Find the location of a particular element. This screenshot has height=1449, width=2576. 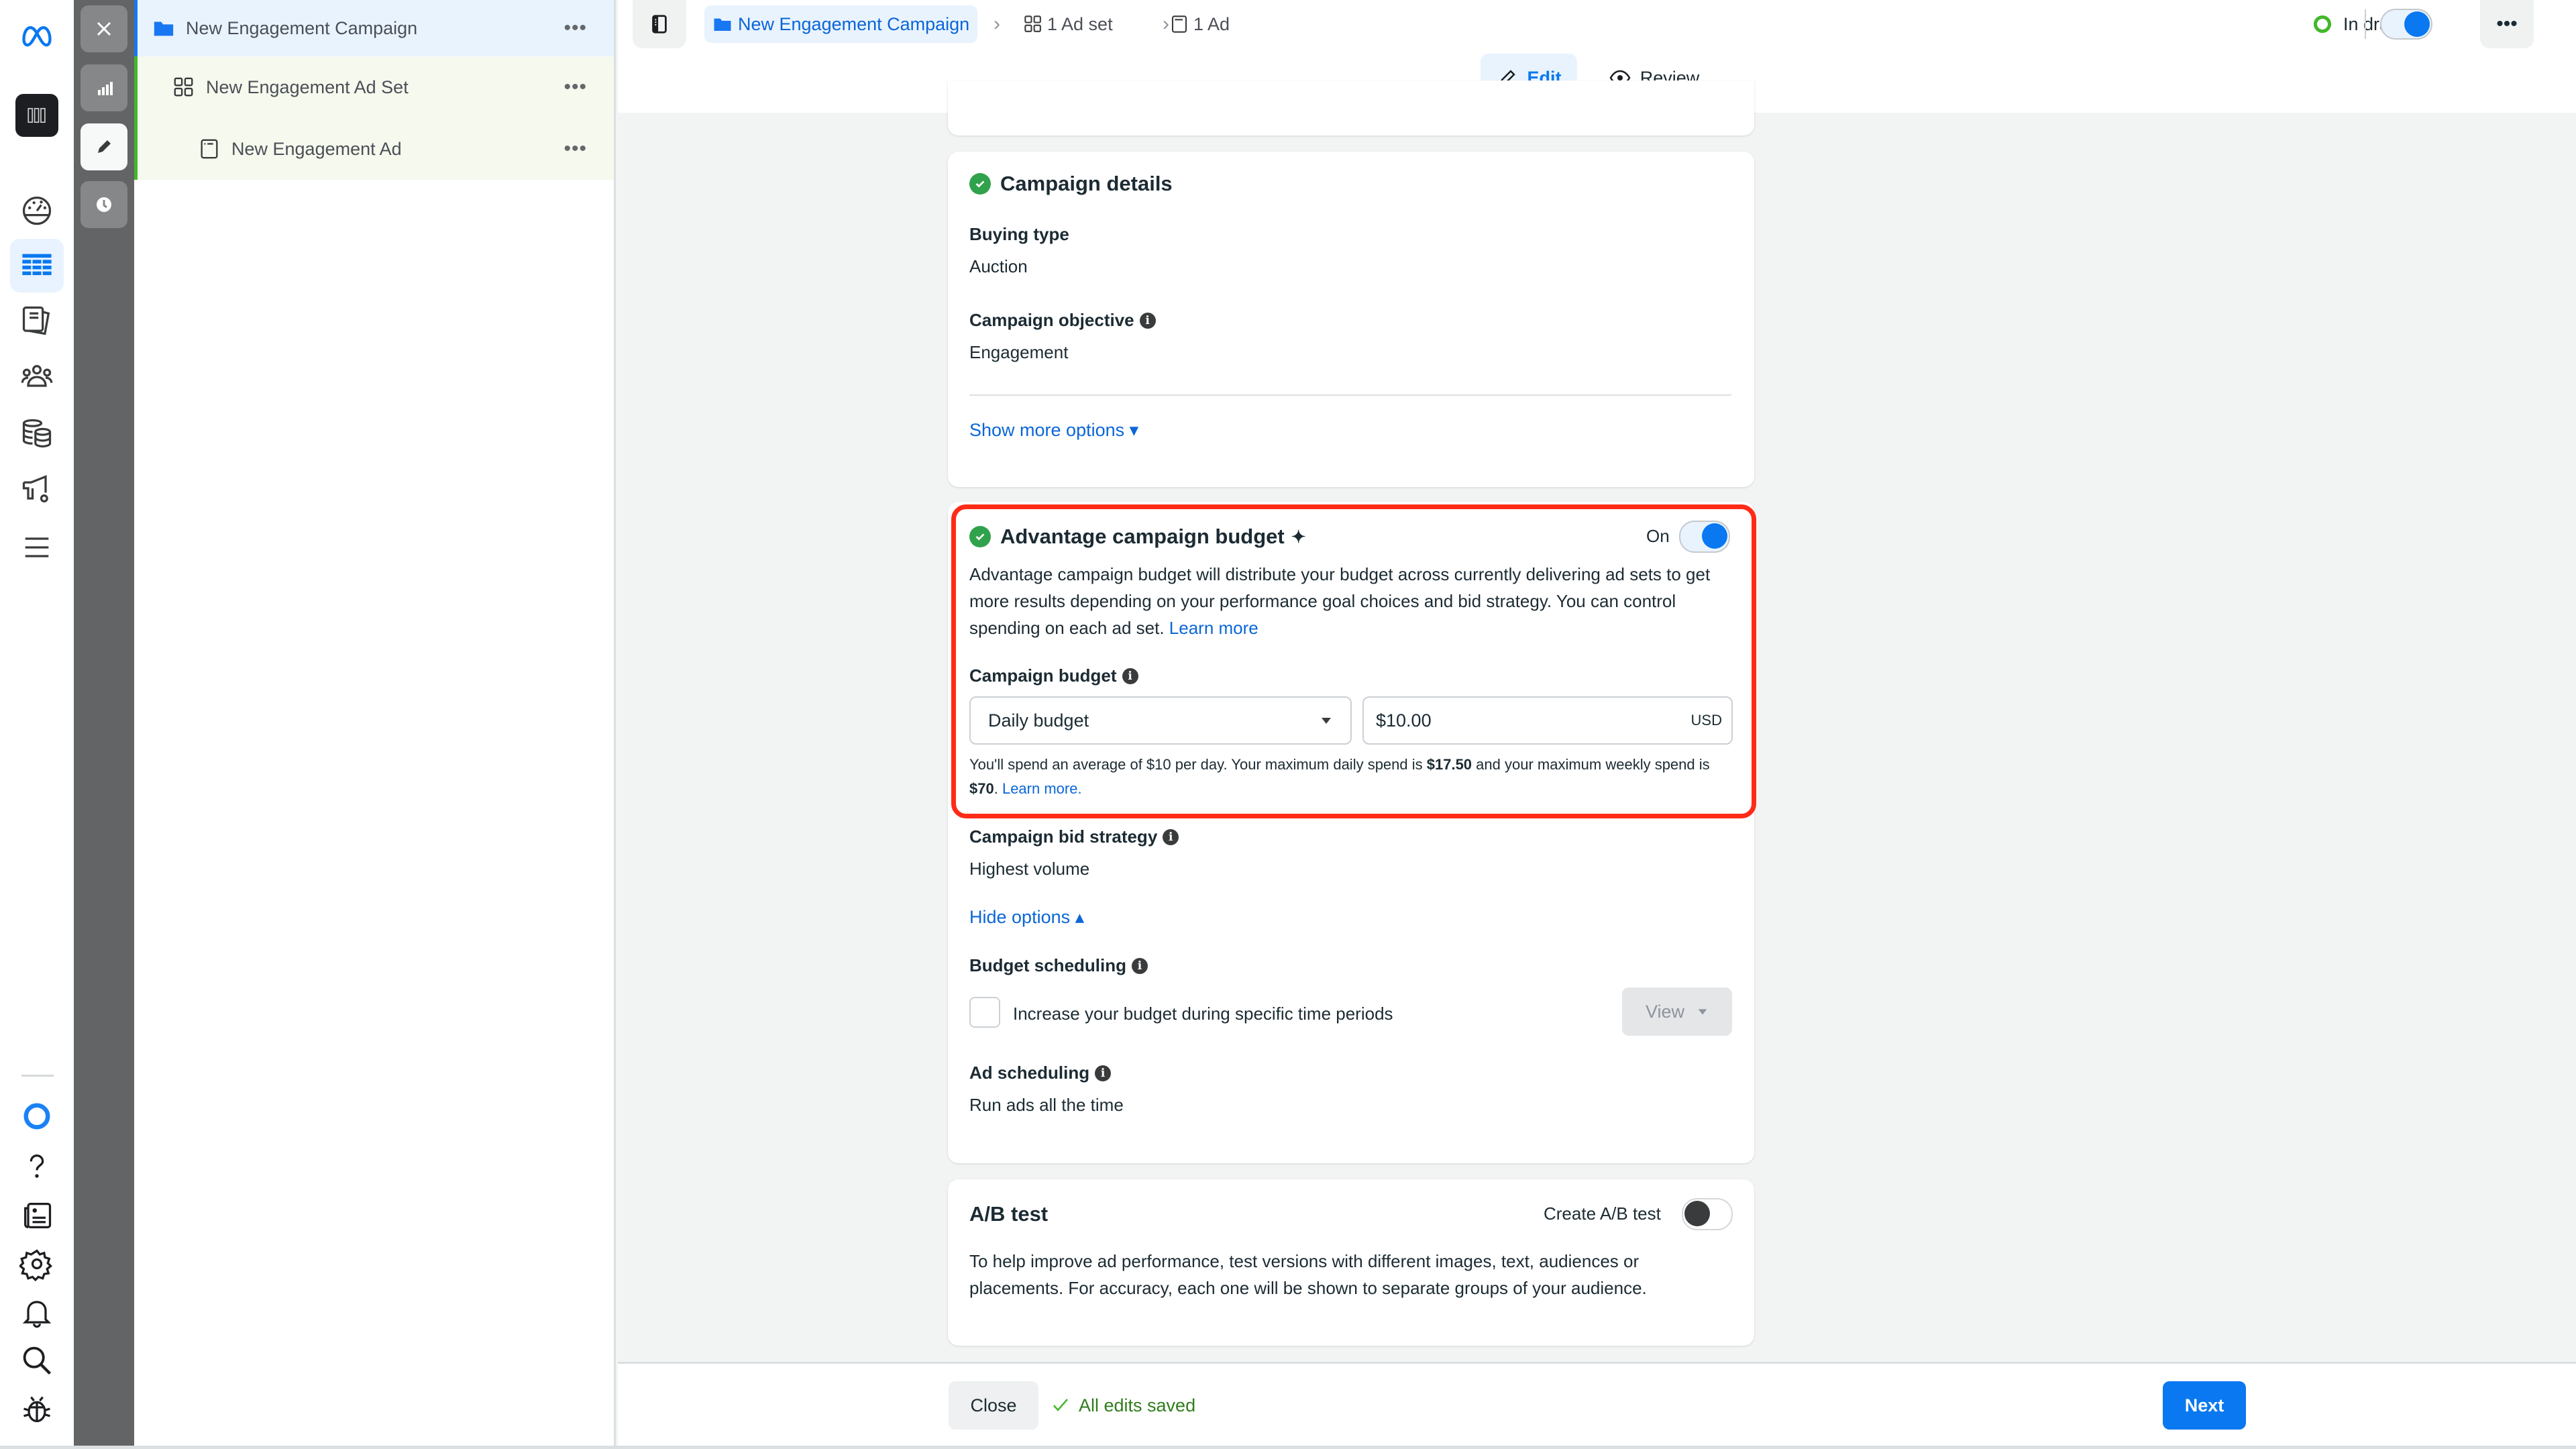

billing-coins-icon is located at coordinates (37, 433).